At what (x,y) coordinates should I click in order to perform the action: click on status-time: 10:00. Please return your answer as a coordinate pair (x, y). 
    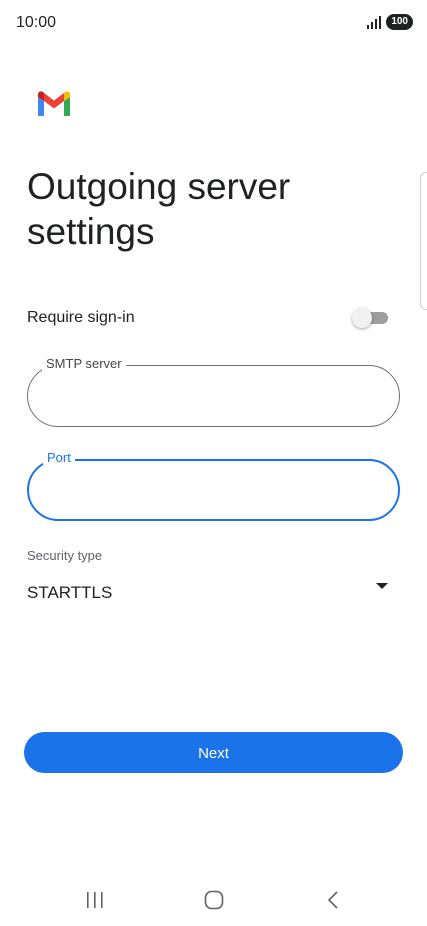
    Looking at the image, I should click on (36, 22).